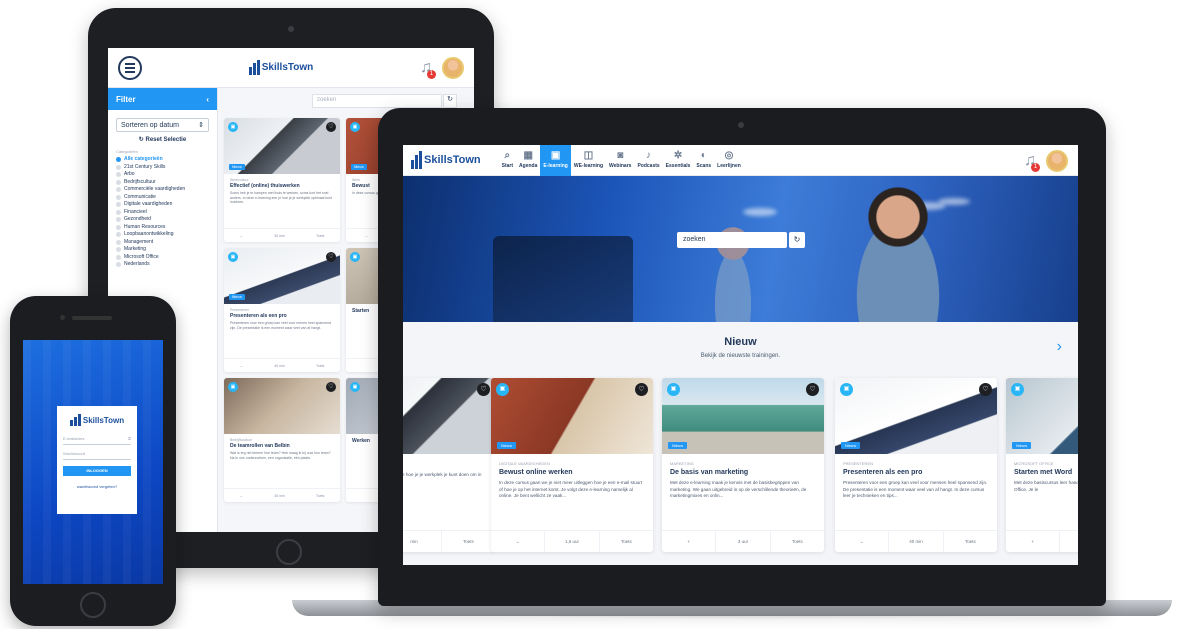 The image size is (1179, 629). I want to click on tablet-search-input: zoeken ↻, so click(384, 101).